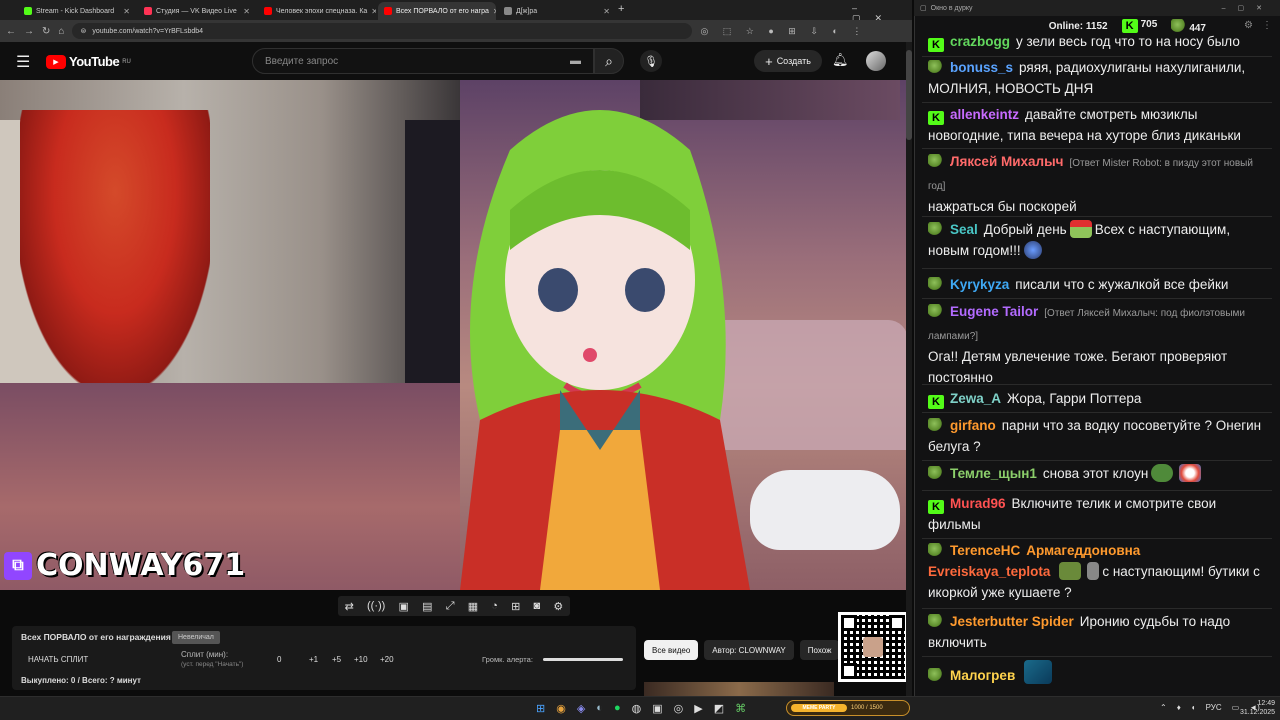 The image size is (1280, 720). I want to click on app-icon: ▣, so click(657, 708).